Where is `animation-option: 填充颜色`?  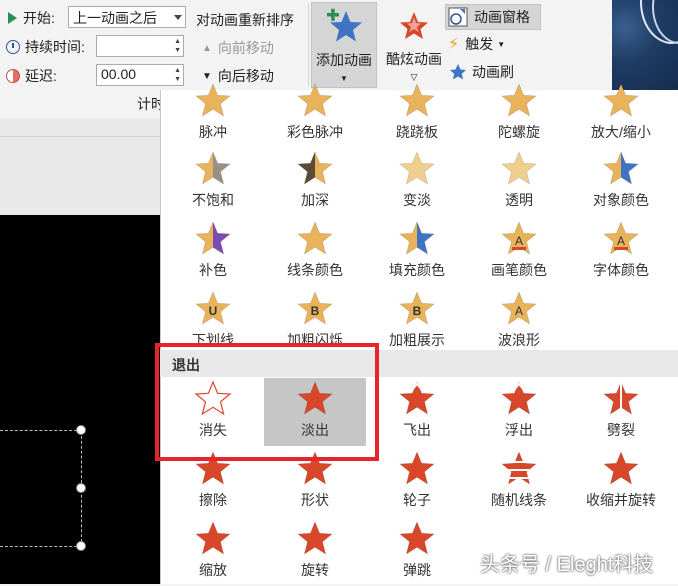
animation-option: 填充颜色 is located at coordinates (417, 252).